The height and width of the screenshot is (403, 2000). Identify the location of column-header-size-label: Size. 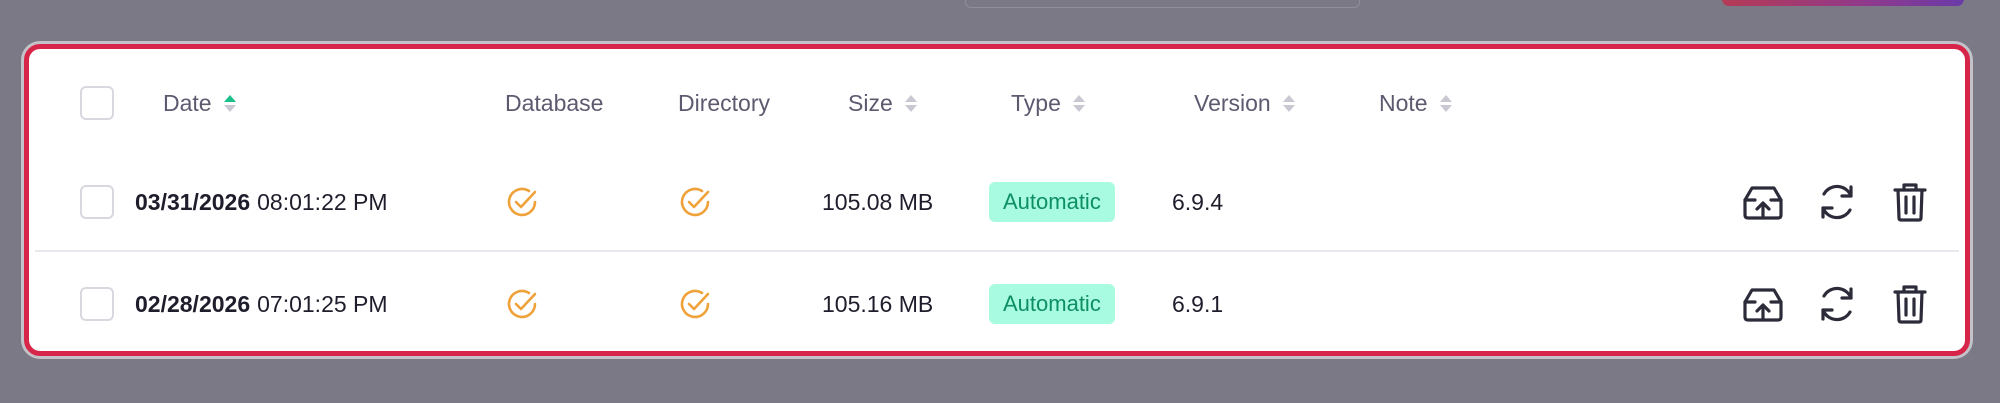
(870, 102).